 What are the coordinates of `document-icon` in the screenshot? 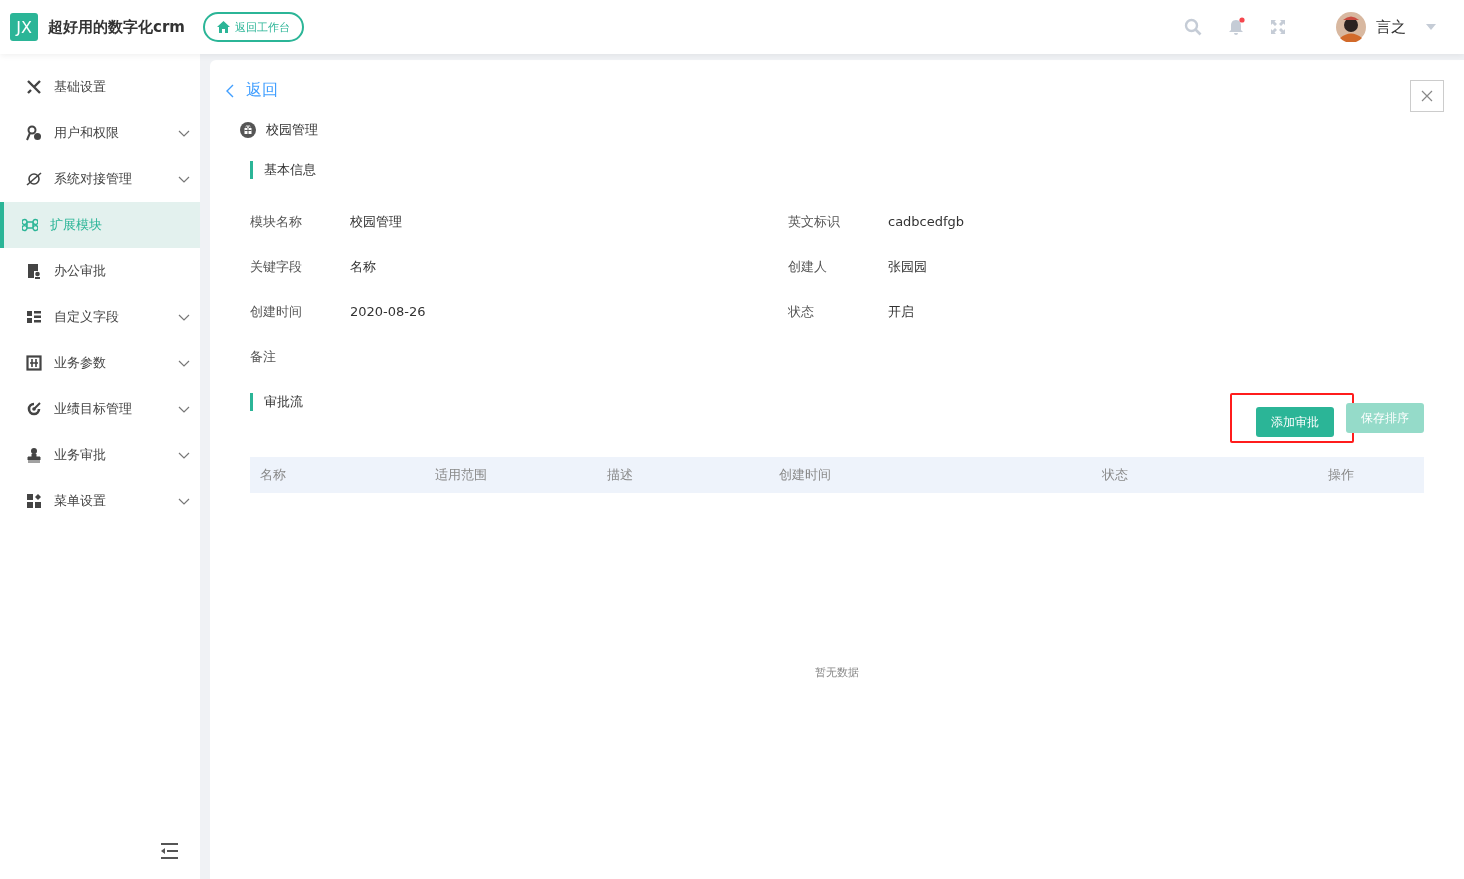 It's located at (34, 271).